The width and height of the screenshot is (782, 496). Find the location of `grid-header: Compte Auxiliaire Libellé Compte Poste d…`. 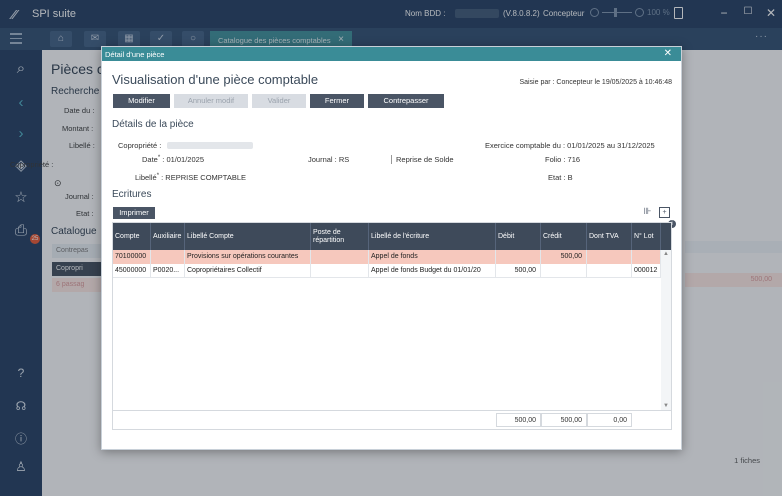

grid-header: Compte Auxiliaire Libellé Compte Poste d… is located at coordinates (392, 236).